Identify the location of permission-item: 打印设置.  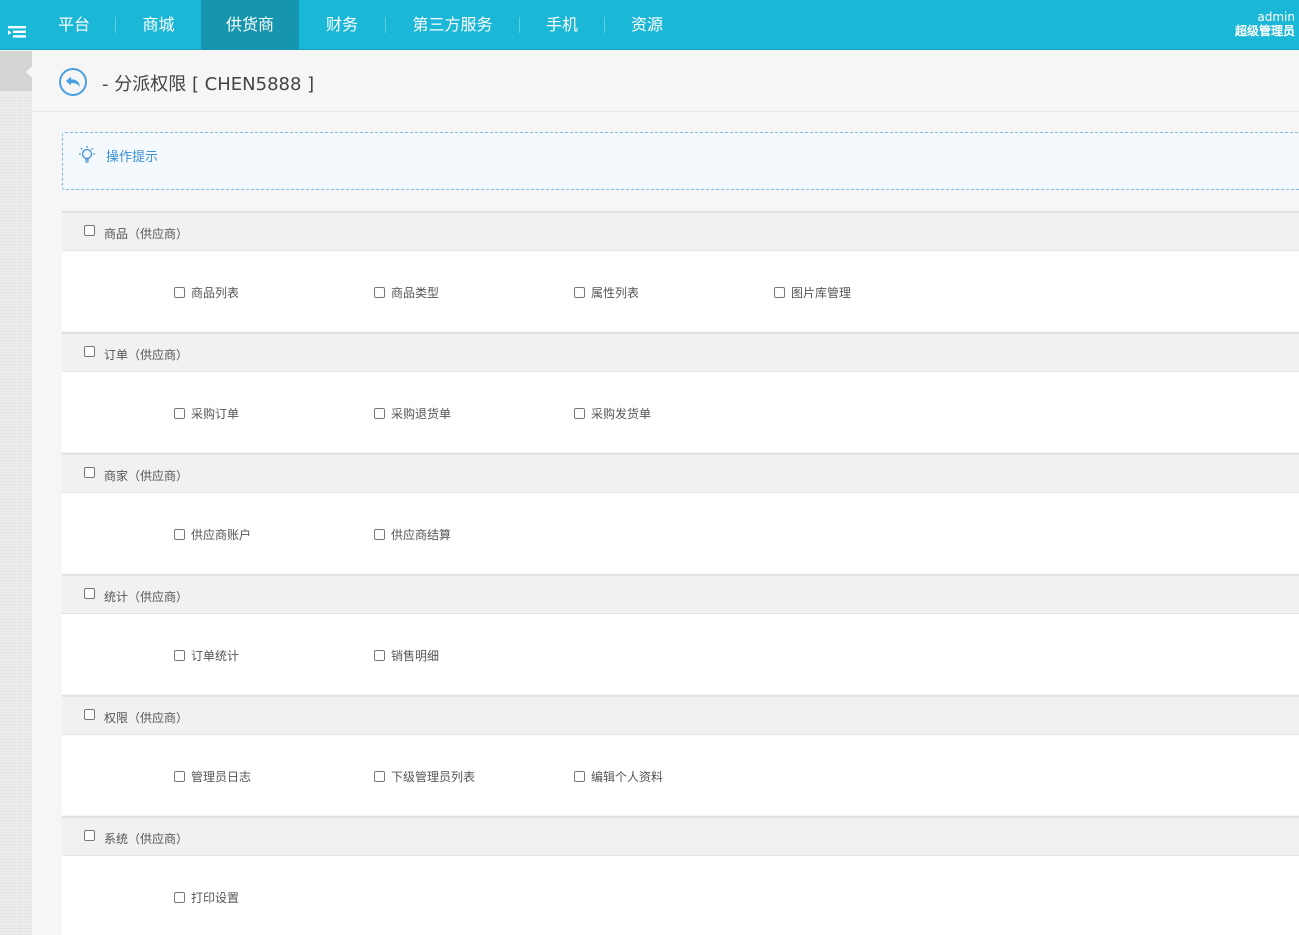
(206, 897).